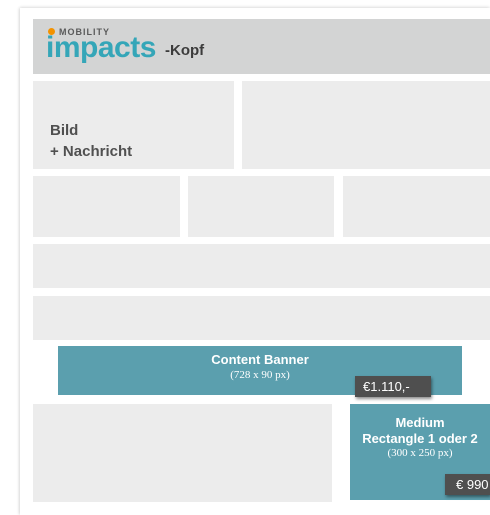 The width and height of the screenshot is (490, 515). I want to click on image-label-line1: Bild, so click(64, 130).